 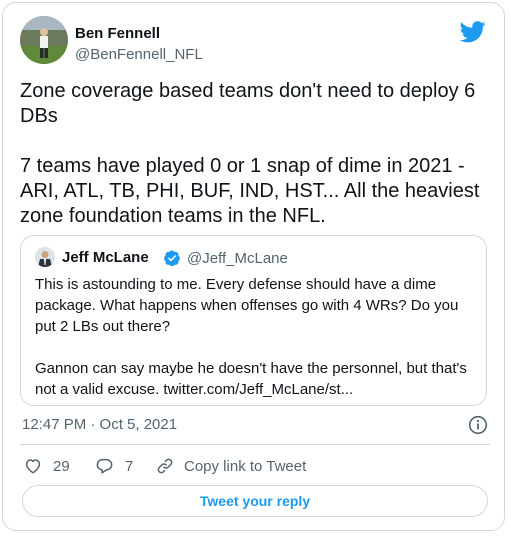 I want to click on author-handle: @BenFennell_NFL, so click(x=139, y=54).